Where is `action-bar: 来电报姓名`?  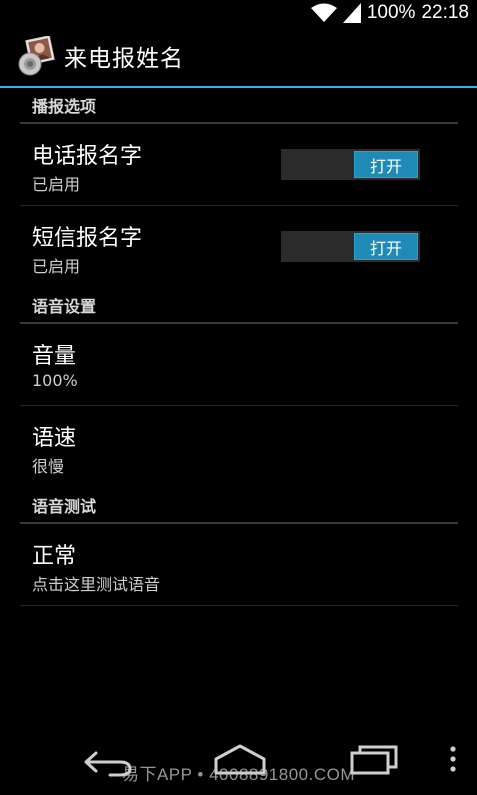
action-bar: 来电报姓名 is located at coordinates (238, 57).